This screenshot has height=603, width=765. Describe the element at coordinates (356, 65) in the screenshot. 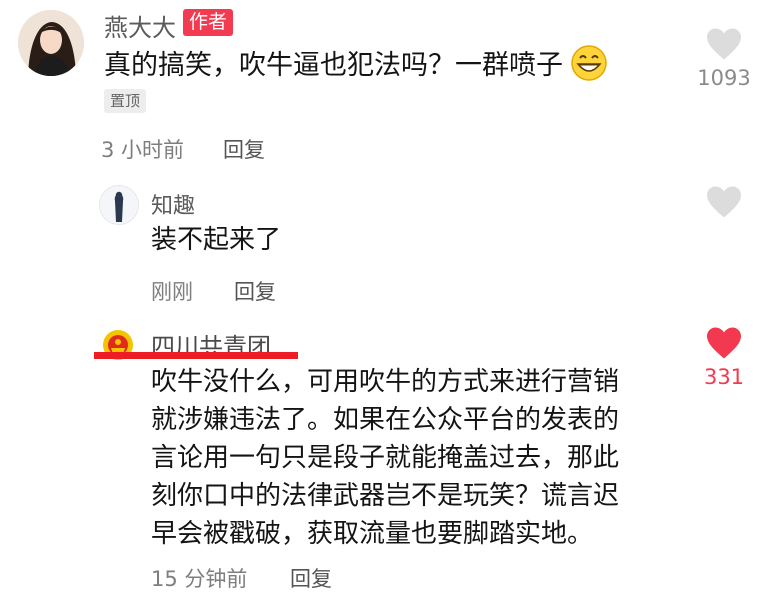

I see `comment-text: 真的搞笑，吹牛逼也犯法吗？一群喷子` at that location.